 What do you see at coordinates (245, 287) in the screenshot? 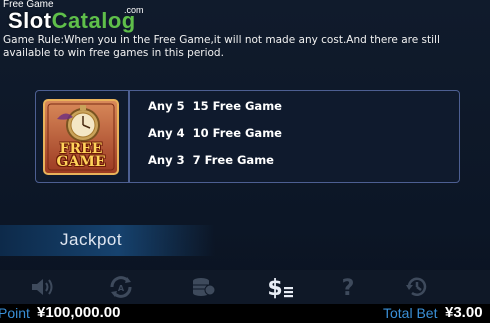
I see `bottom-toolbar: A $ ?` at bounding box center [245, 287].